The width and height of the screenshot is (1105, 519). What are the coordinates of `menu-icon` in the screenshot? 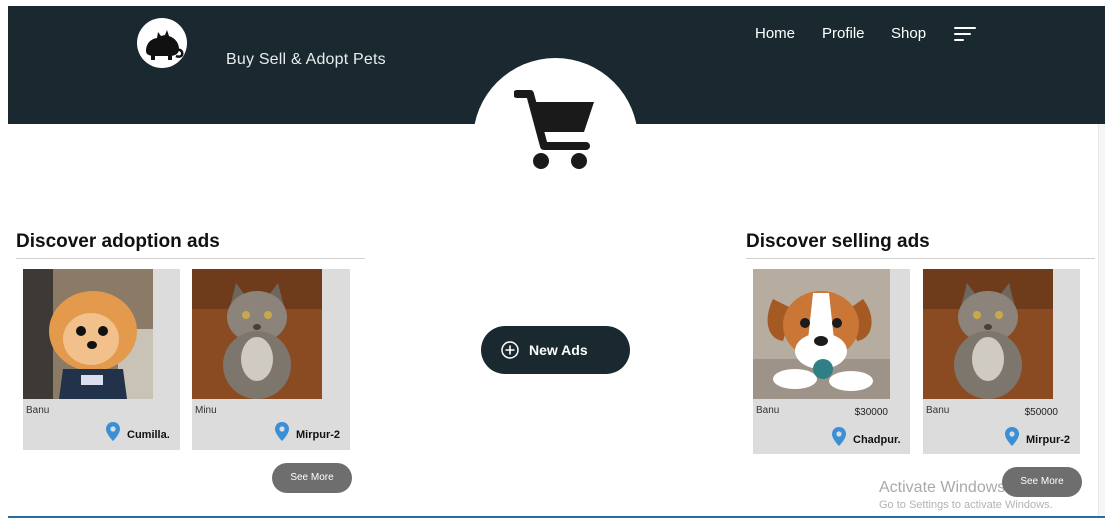 It's located at (965, 35).